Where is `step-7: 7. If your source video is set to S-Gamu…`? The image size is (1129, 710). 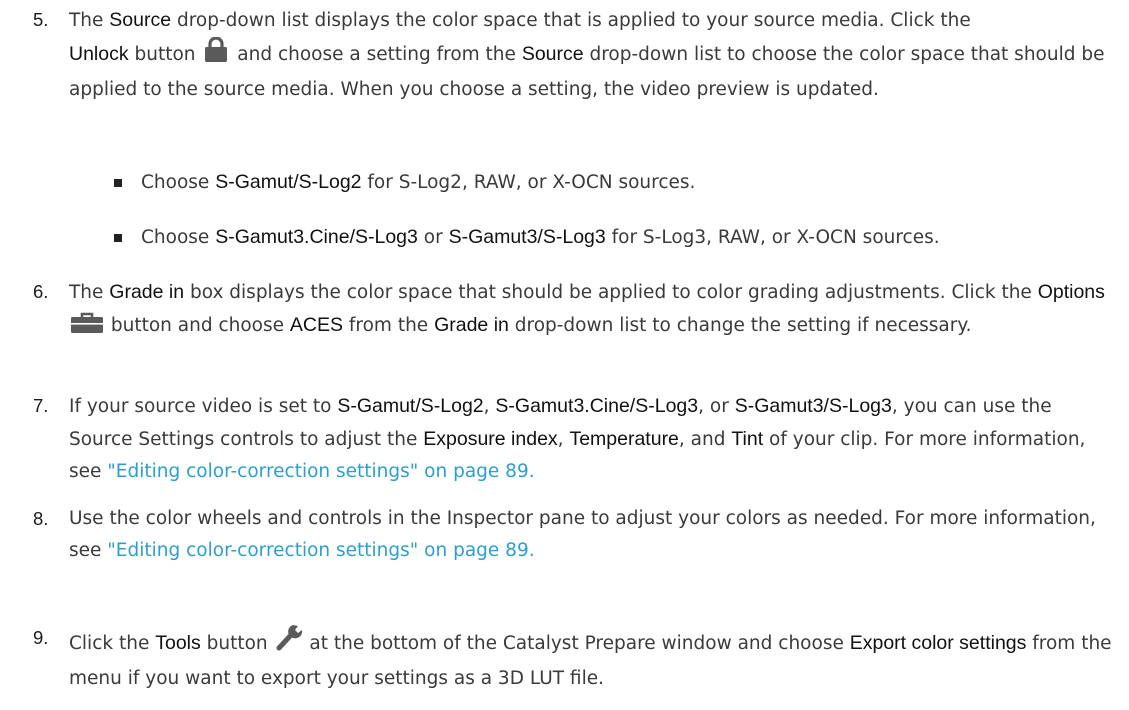
step-7: 7. If your source video is set to S-Gamu… is located at coordinates (573, 439).